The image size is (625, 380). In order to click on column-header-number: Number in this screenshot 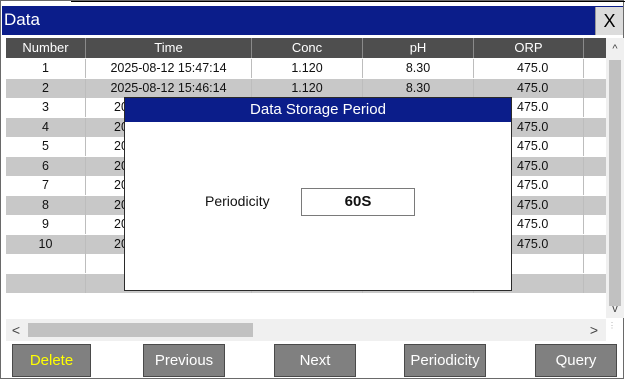, I will do `click(46, 48)`.